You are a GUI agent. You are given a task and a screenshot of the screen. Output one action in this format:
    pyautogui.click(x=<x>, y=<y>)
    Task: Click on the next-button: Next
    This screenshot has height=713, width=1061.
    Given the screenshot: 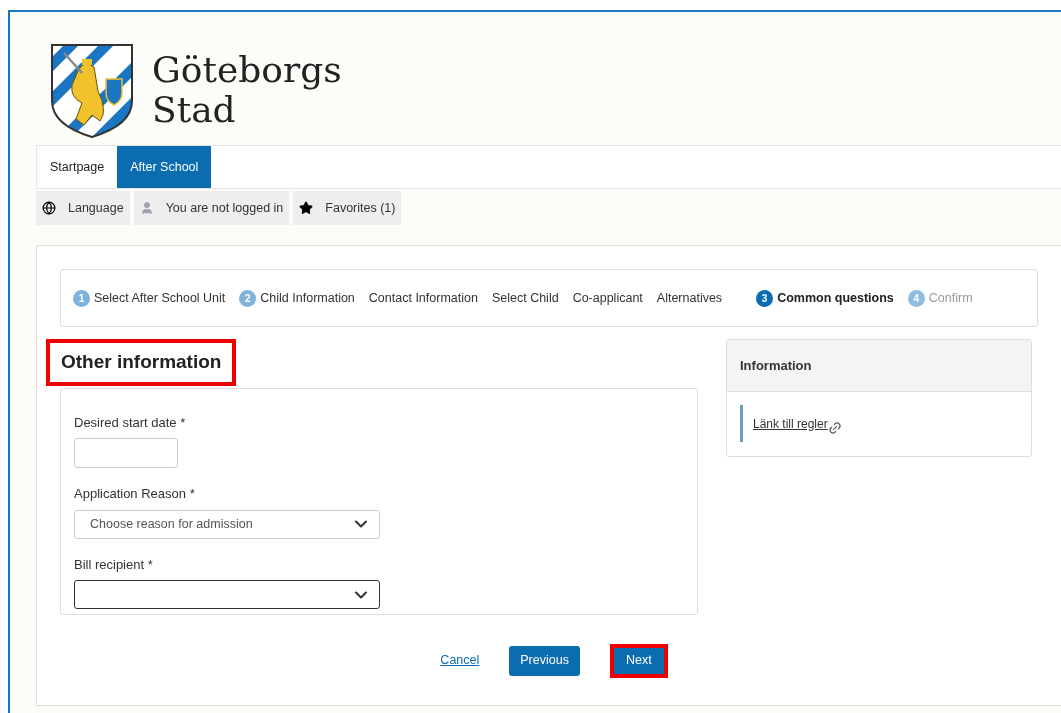 What is the action you would take?
    pyautogui.click(x=638, y=660)
    